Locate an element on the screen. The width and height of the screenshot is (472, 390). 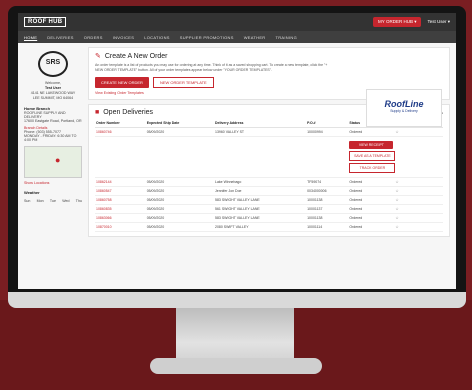
user-menu: Test User ▾ is located at coordinates (438, 22).